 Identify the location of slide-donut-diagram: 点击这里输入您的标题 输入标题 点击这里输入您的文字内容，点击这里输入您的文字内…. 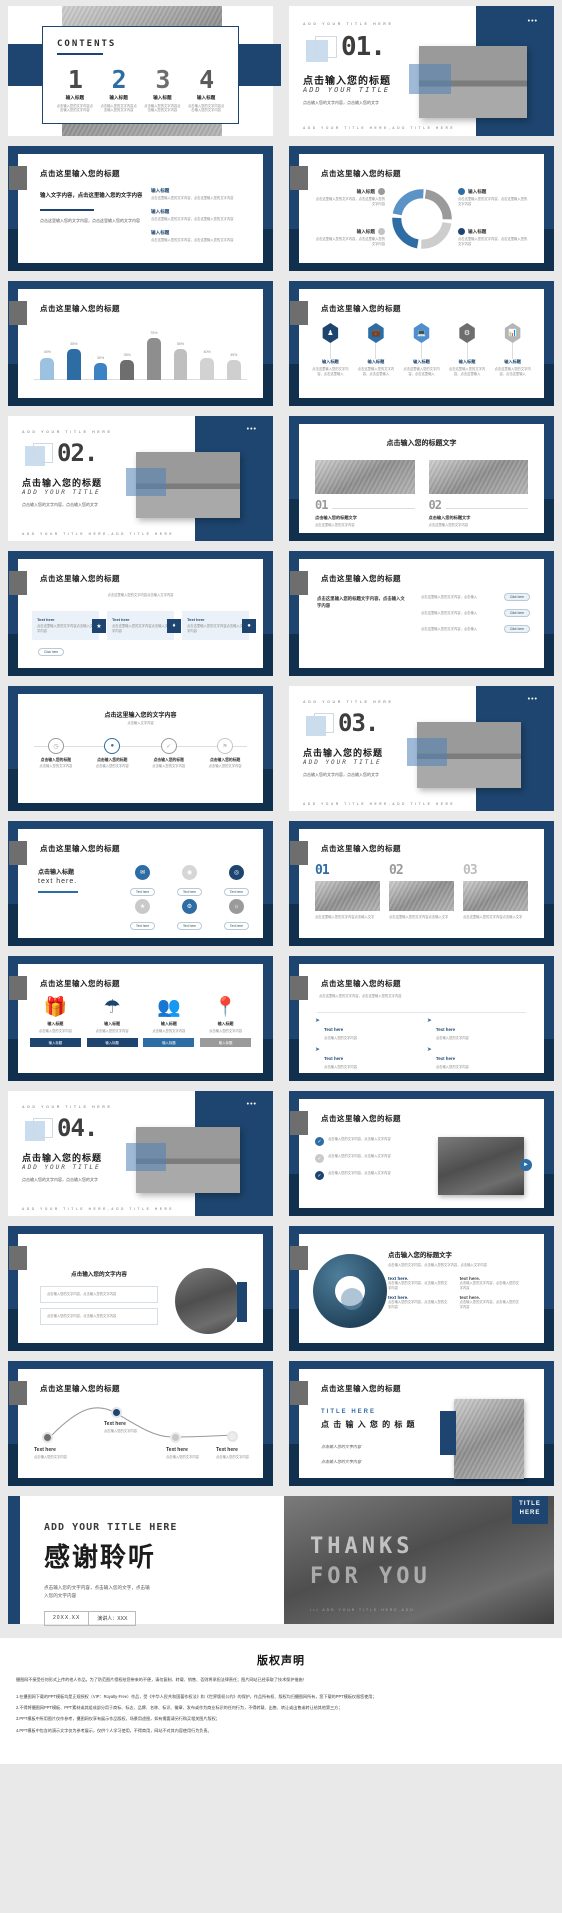
(421, 207).